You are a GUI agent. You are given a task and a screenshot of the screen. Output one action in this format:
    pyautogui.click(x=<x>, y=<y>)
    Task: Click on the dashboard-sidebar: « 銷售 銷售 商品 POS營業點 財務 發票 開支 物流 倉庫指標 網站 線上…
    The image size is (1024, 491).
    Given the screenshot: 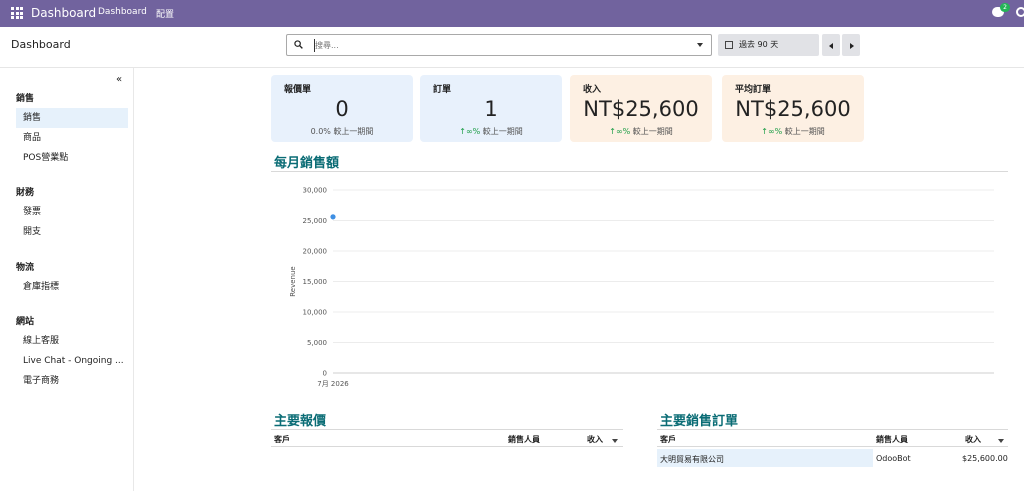 What is the action you would take?
    pyautogui.click(x=67, y=279)
    